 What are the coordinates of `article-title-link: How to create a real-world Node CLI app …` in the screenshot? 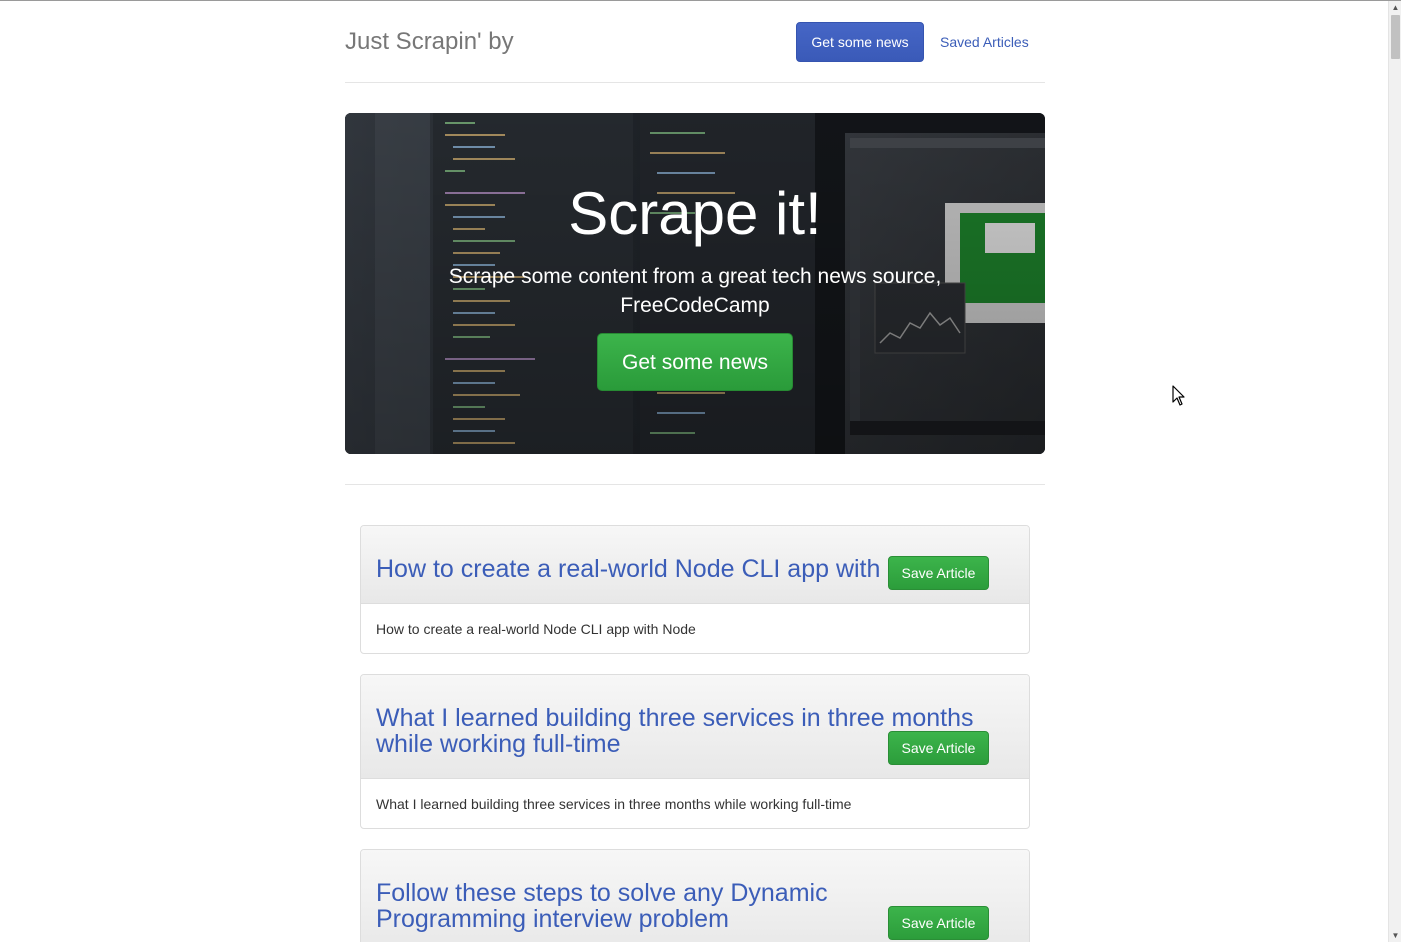 It's located at (632, 569).